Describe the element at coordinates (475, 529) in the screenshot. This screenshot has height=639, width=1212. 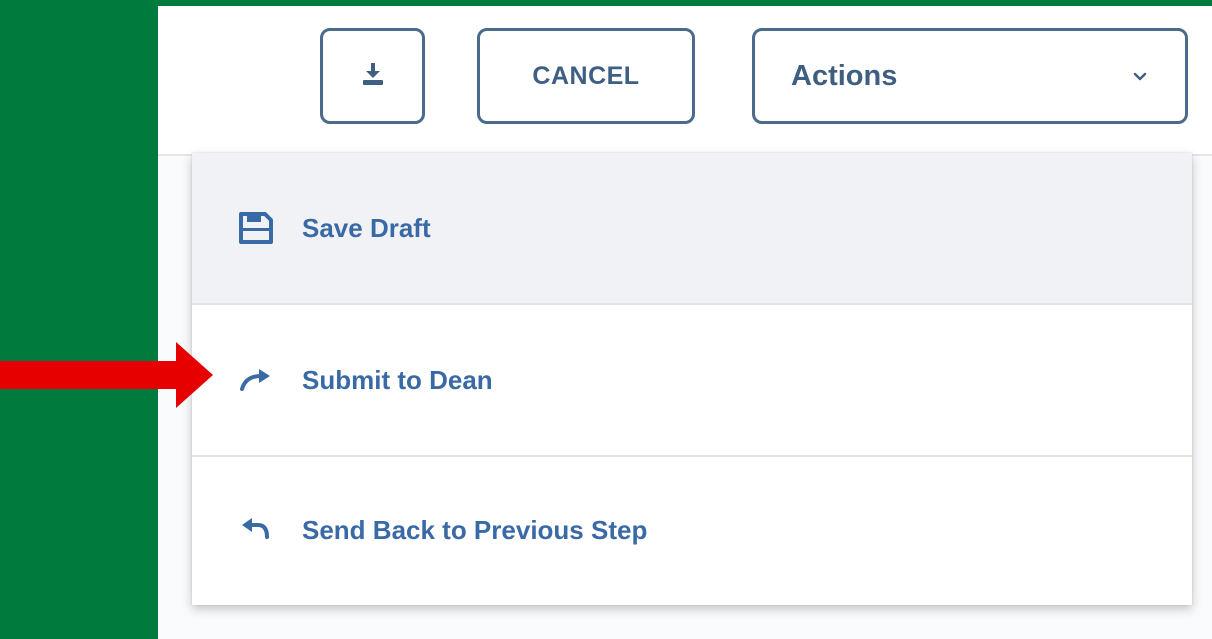
I see `menu-item-label: Send Back to Previous Step` at that location.